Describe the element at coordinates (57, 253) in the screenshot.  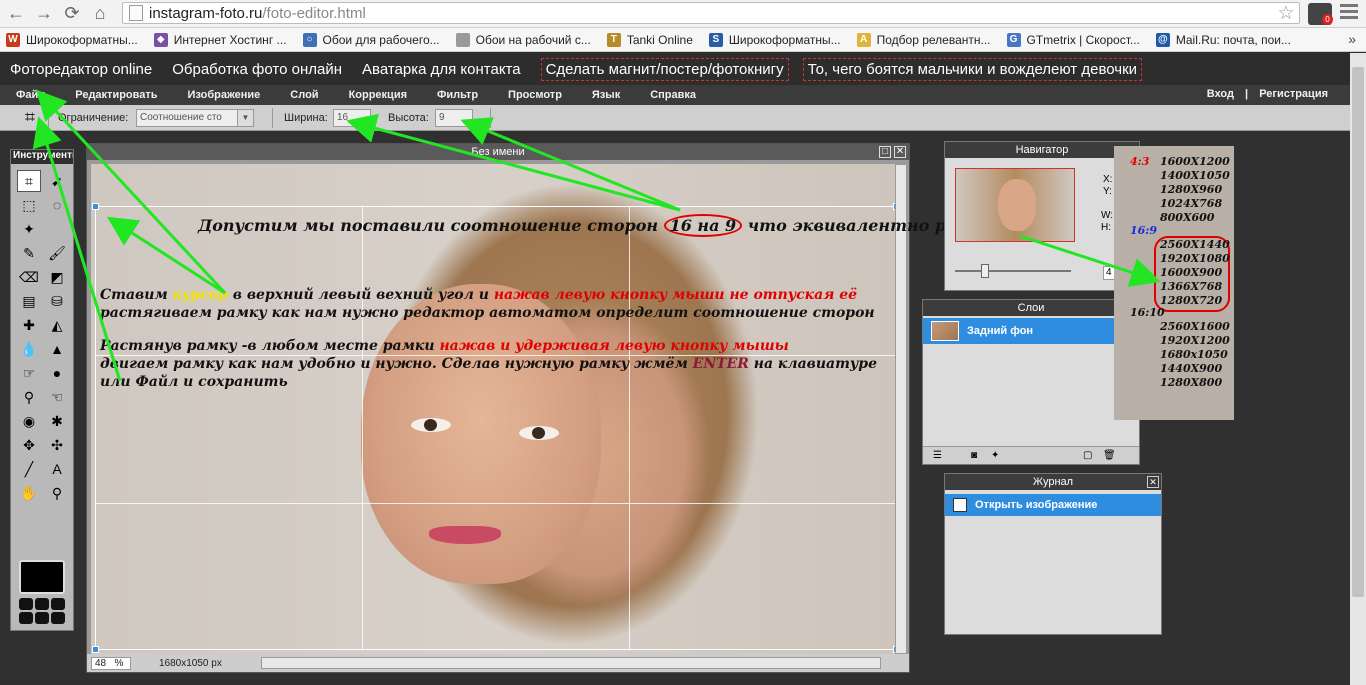
I see `brush-tool-icon: 🖌` at that location.